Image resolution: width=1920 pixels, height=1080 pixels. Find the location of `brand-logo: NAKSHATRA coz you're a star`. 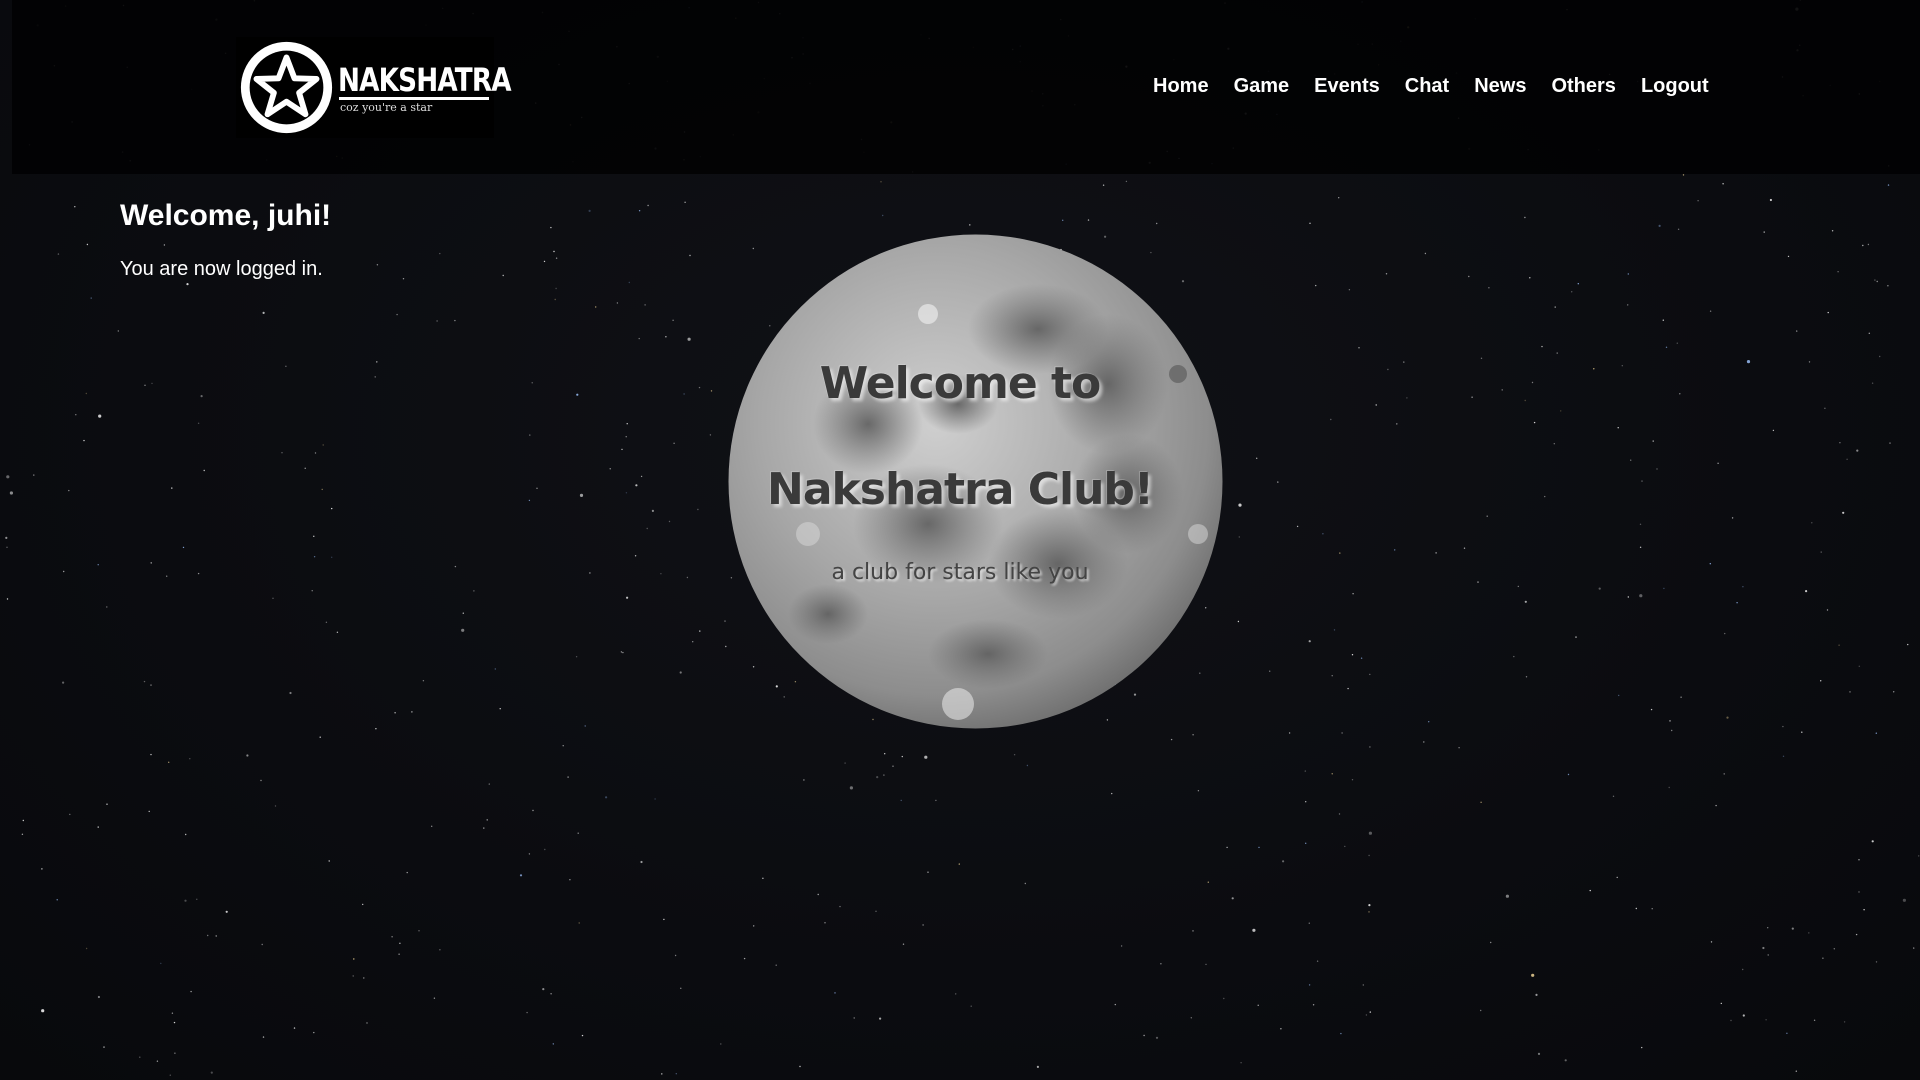

brand-logo: NAKSHATRA coz you're a star is located at coordinates (374, 87).